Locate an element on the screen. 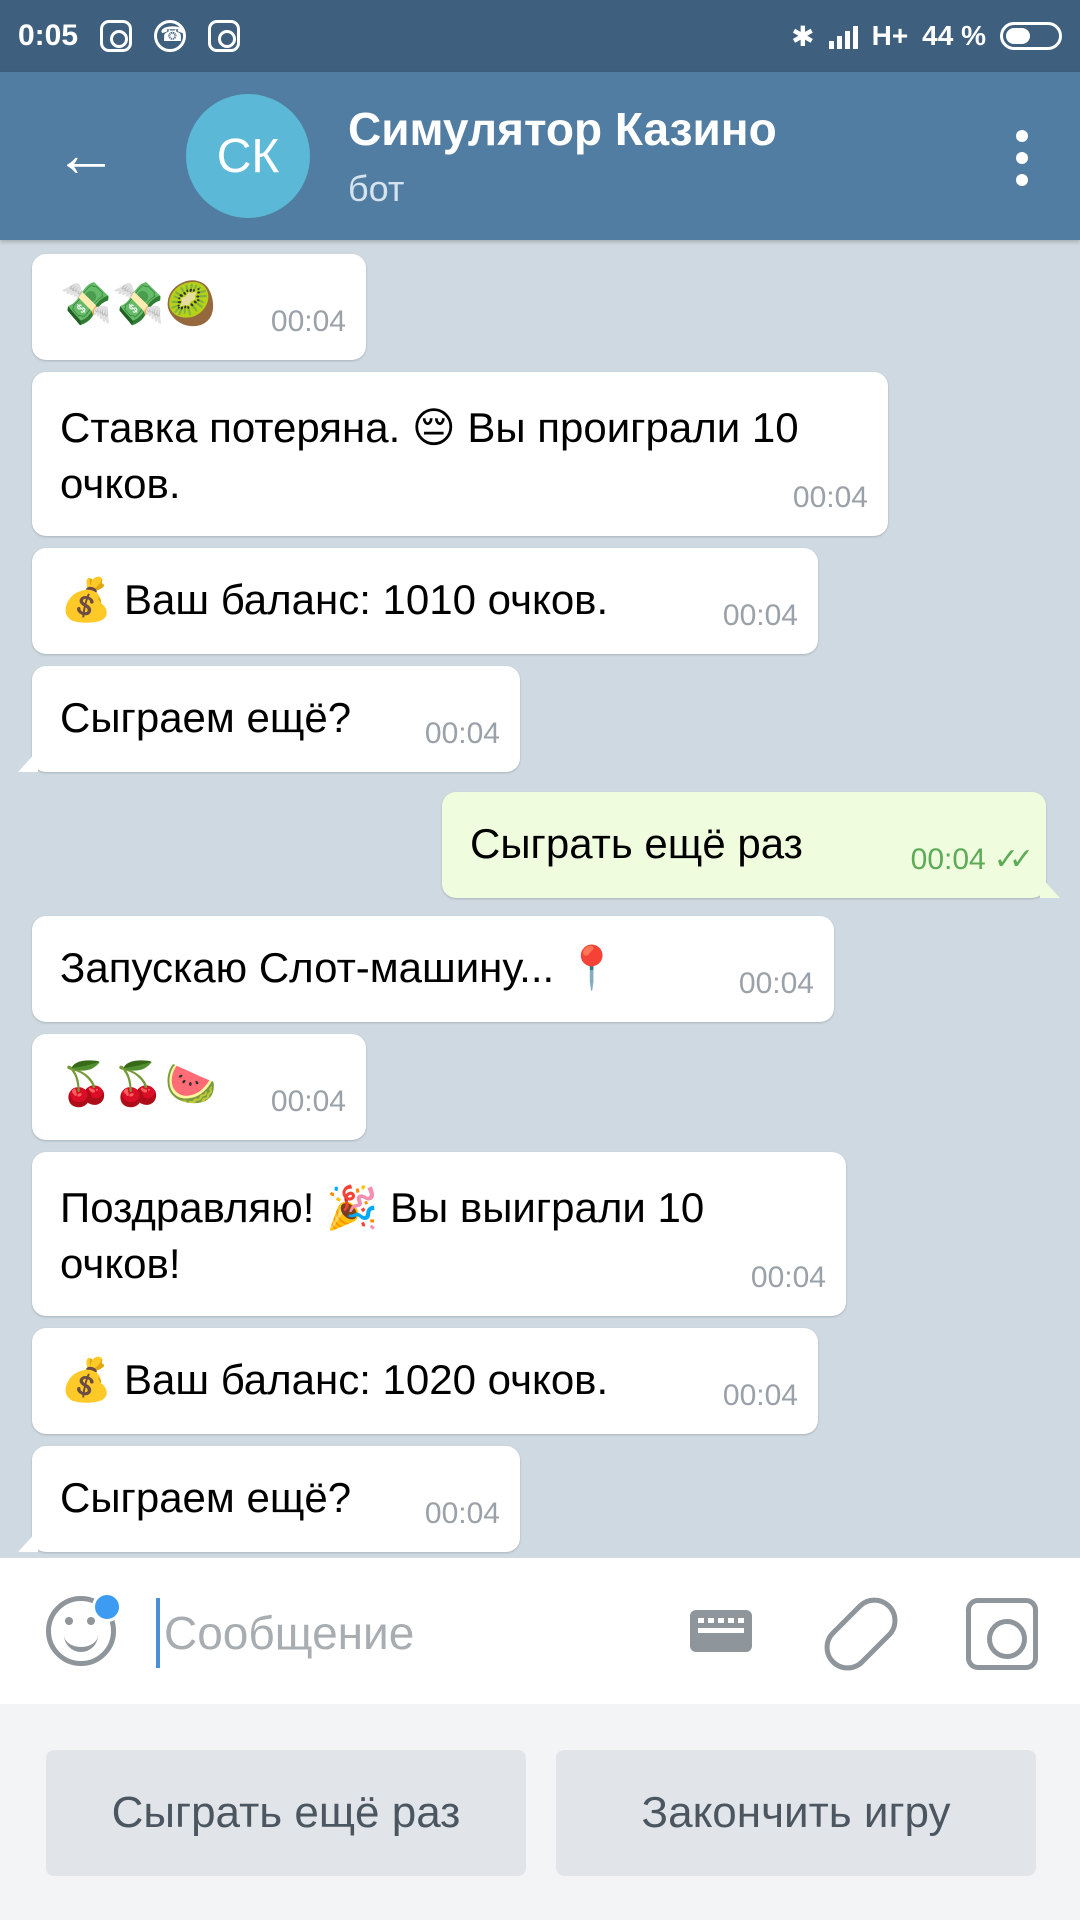 This screenshot has height=1920, width=1080. message-input-bar is located at coordinates (540, 1631).